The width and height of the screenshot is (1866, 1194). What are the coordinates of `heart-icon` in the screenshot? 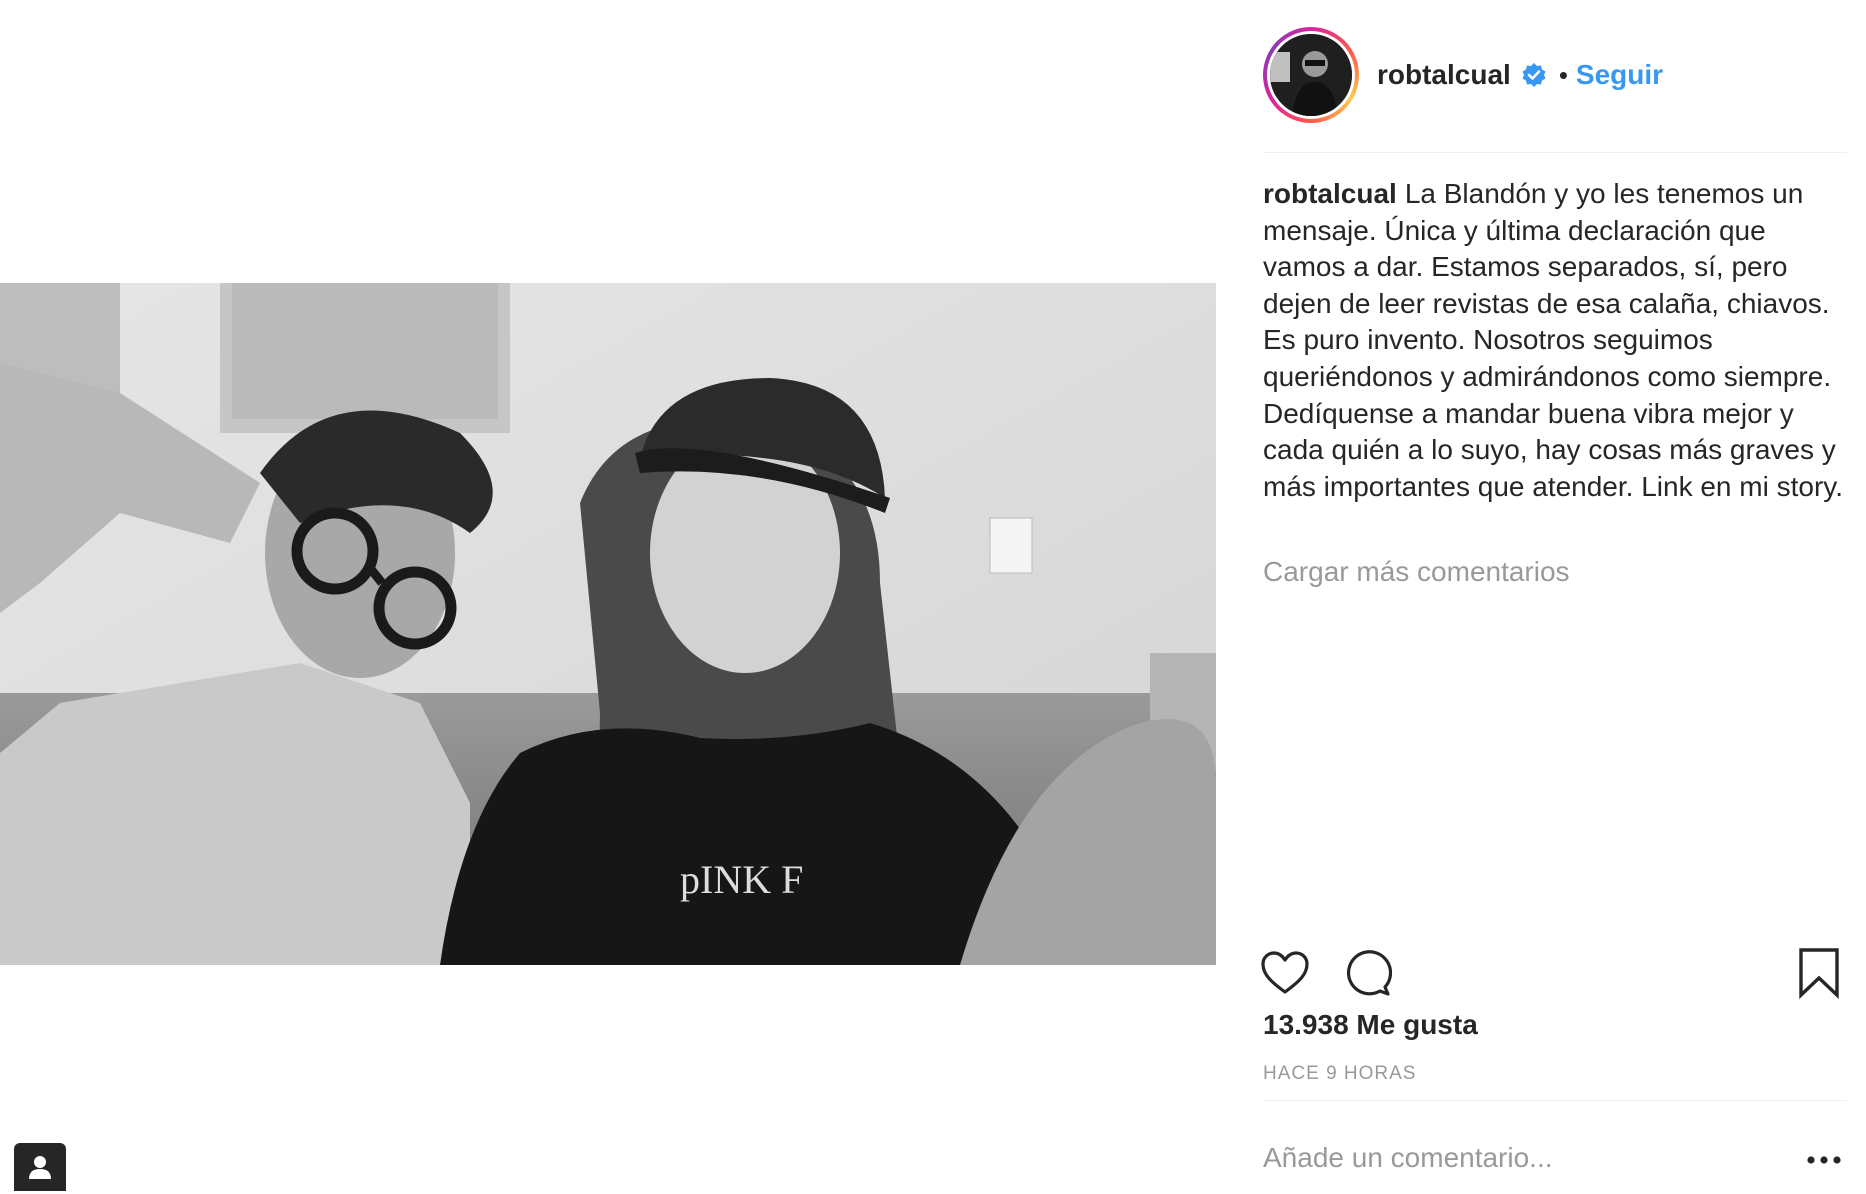 It's located at (1285, 972).